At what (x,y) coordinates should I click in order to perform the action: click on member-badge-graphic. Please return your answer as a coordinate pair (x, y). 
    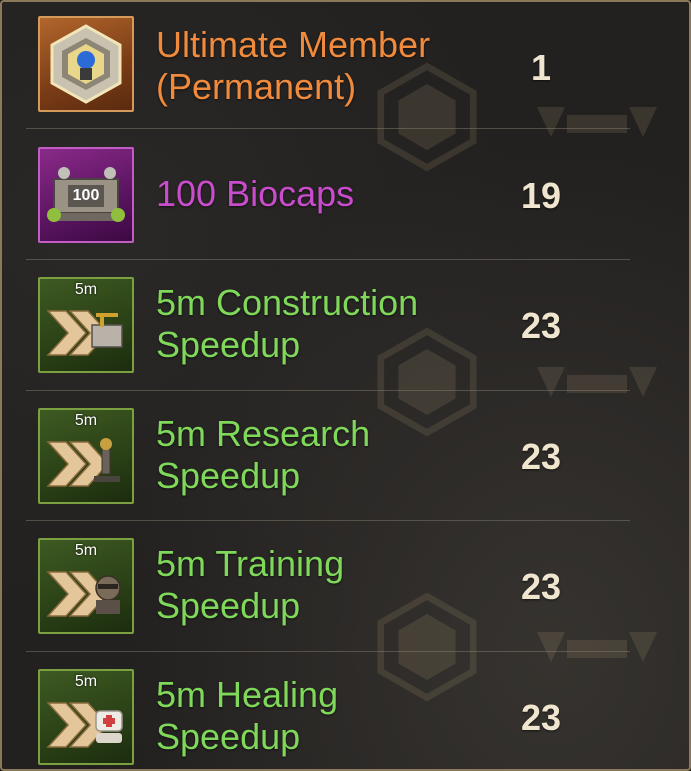
    Looking at the image, I should click on (86, 64).